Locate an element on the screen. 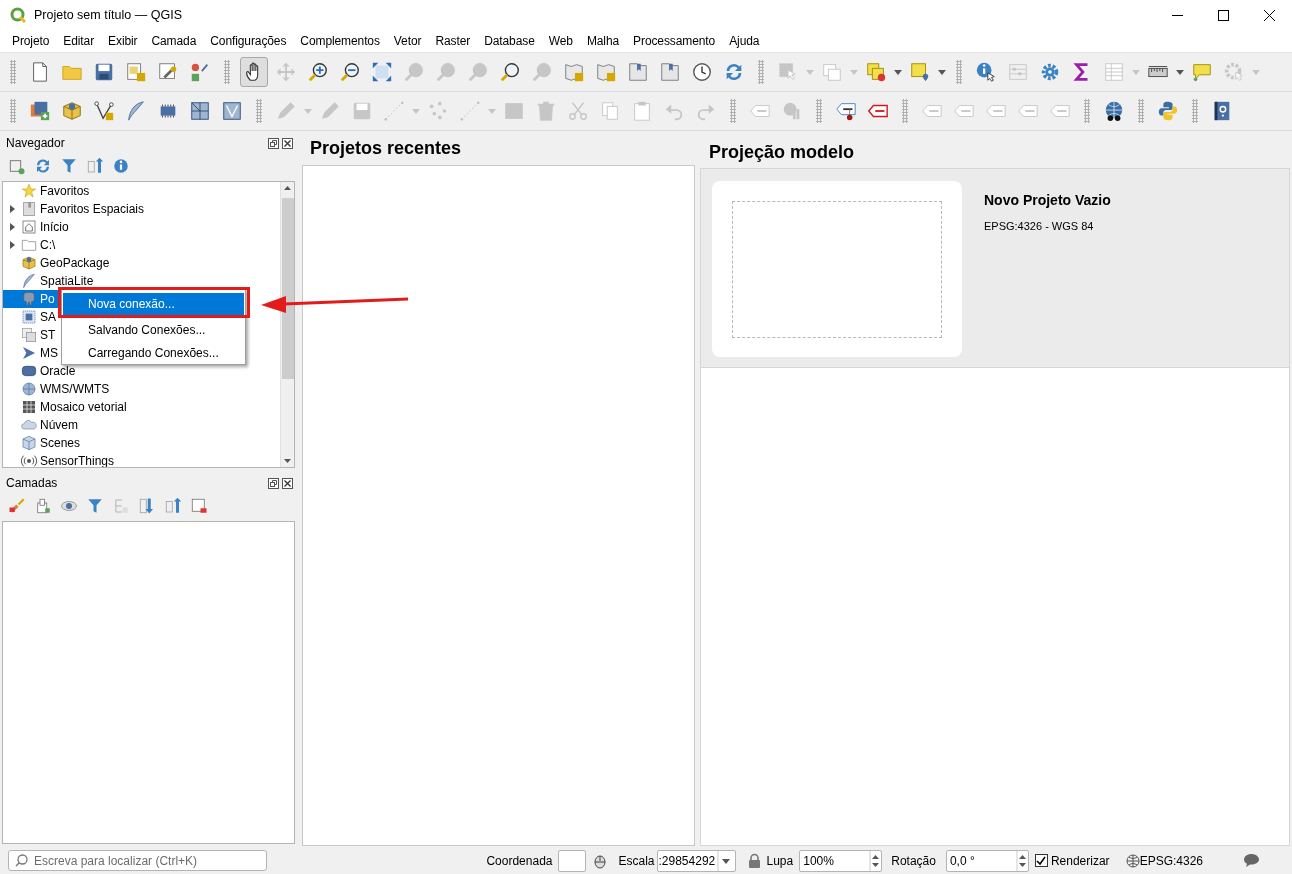 The image size is (1292, 874). template-crs: EPSG:4326 - WGS 84 is located at coordinates (1039, 226).